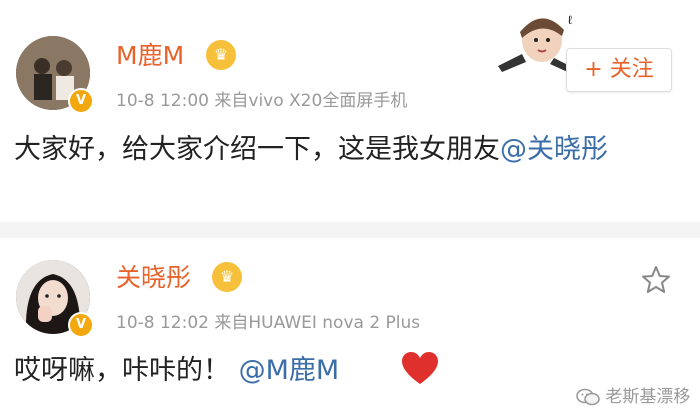  What do you see at coordinates (311, 101) in the screenshot?
I see `post-source: 来自vivo X20全面屏手机` at bounding box center [311, 101].